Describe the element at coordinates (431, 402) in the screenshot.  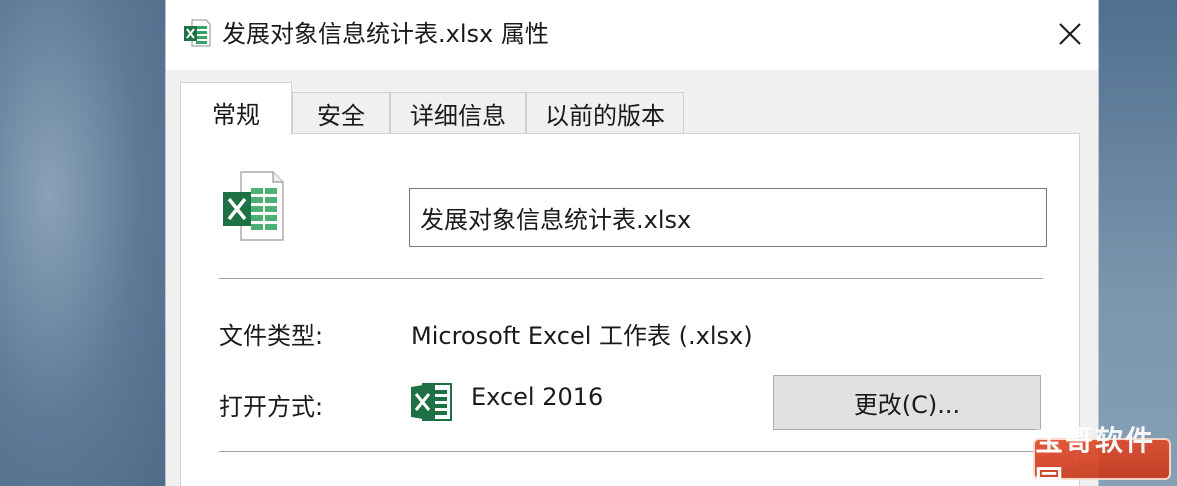
I see `excel-app-icon` at that location.